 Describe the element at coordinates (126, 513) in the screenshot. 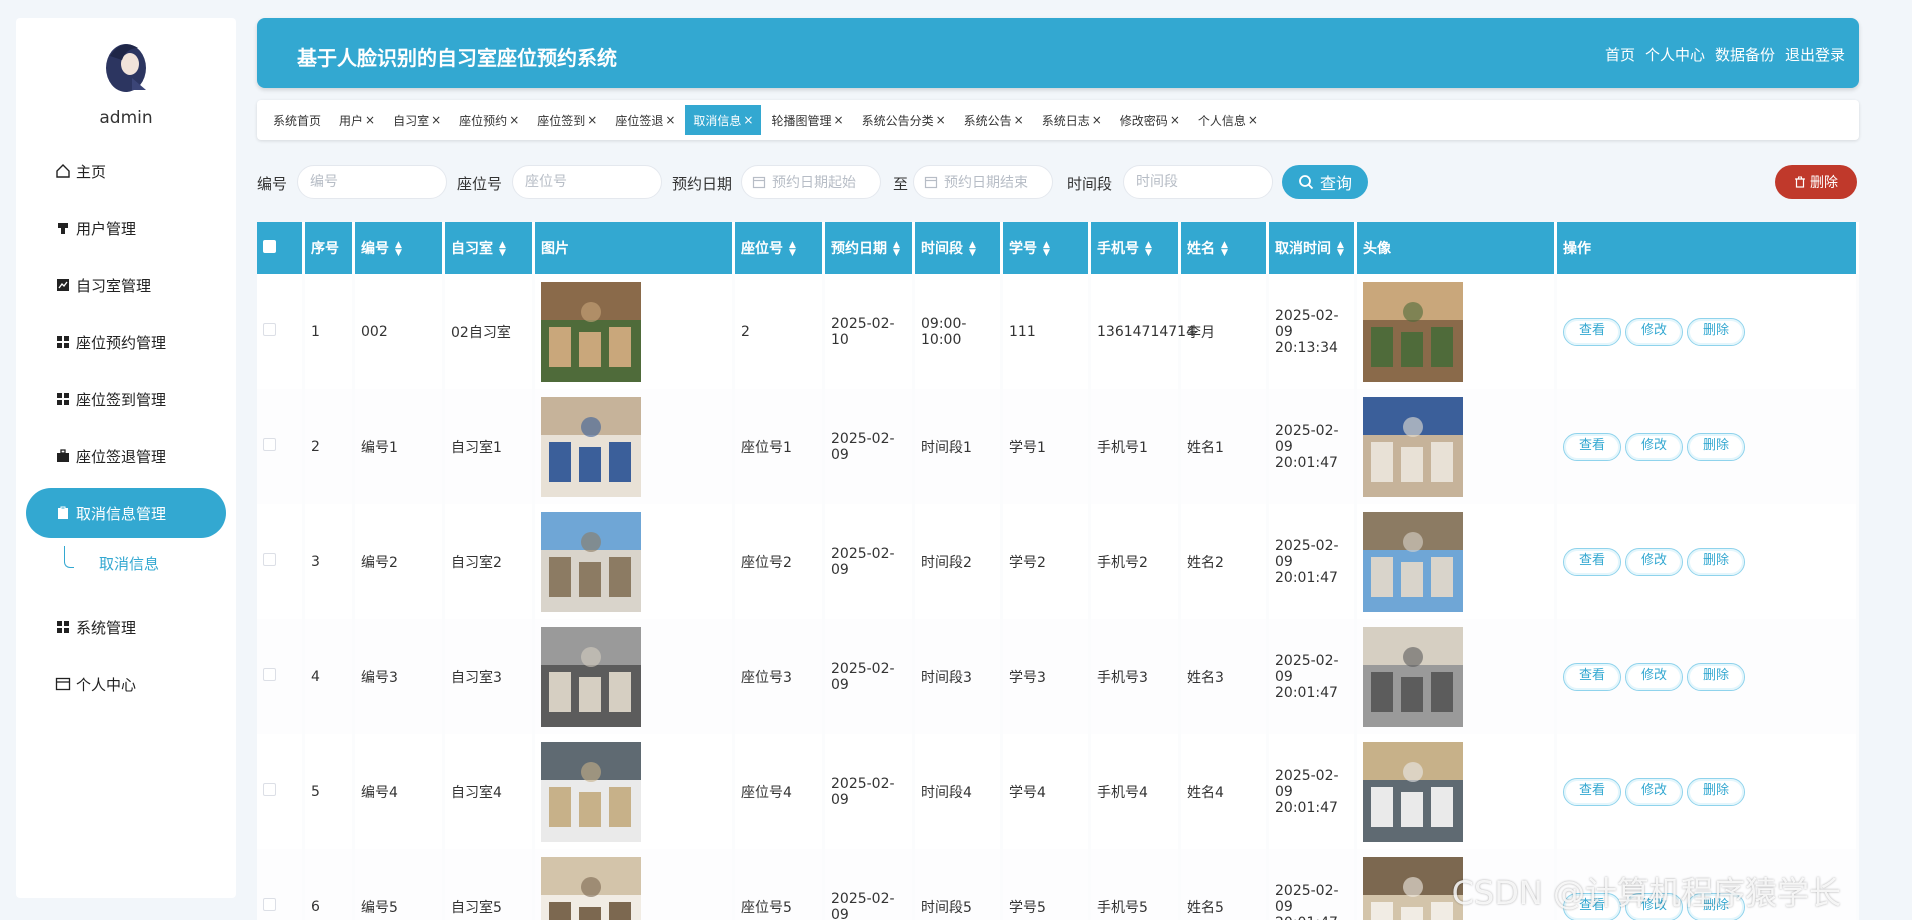

I see `menu-cancel-info-management: 取消信息管理` at that location.